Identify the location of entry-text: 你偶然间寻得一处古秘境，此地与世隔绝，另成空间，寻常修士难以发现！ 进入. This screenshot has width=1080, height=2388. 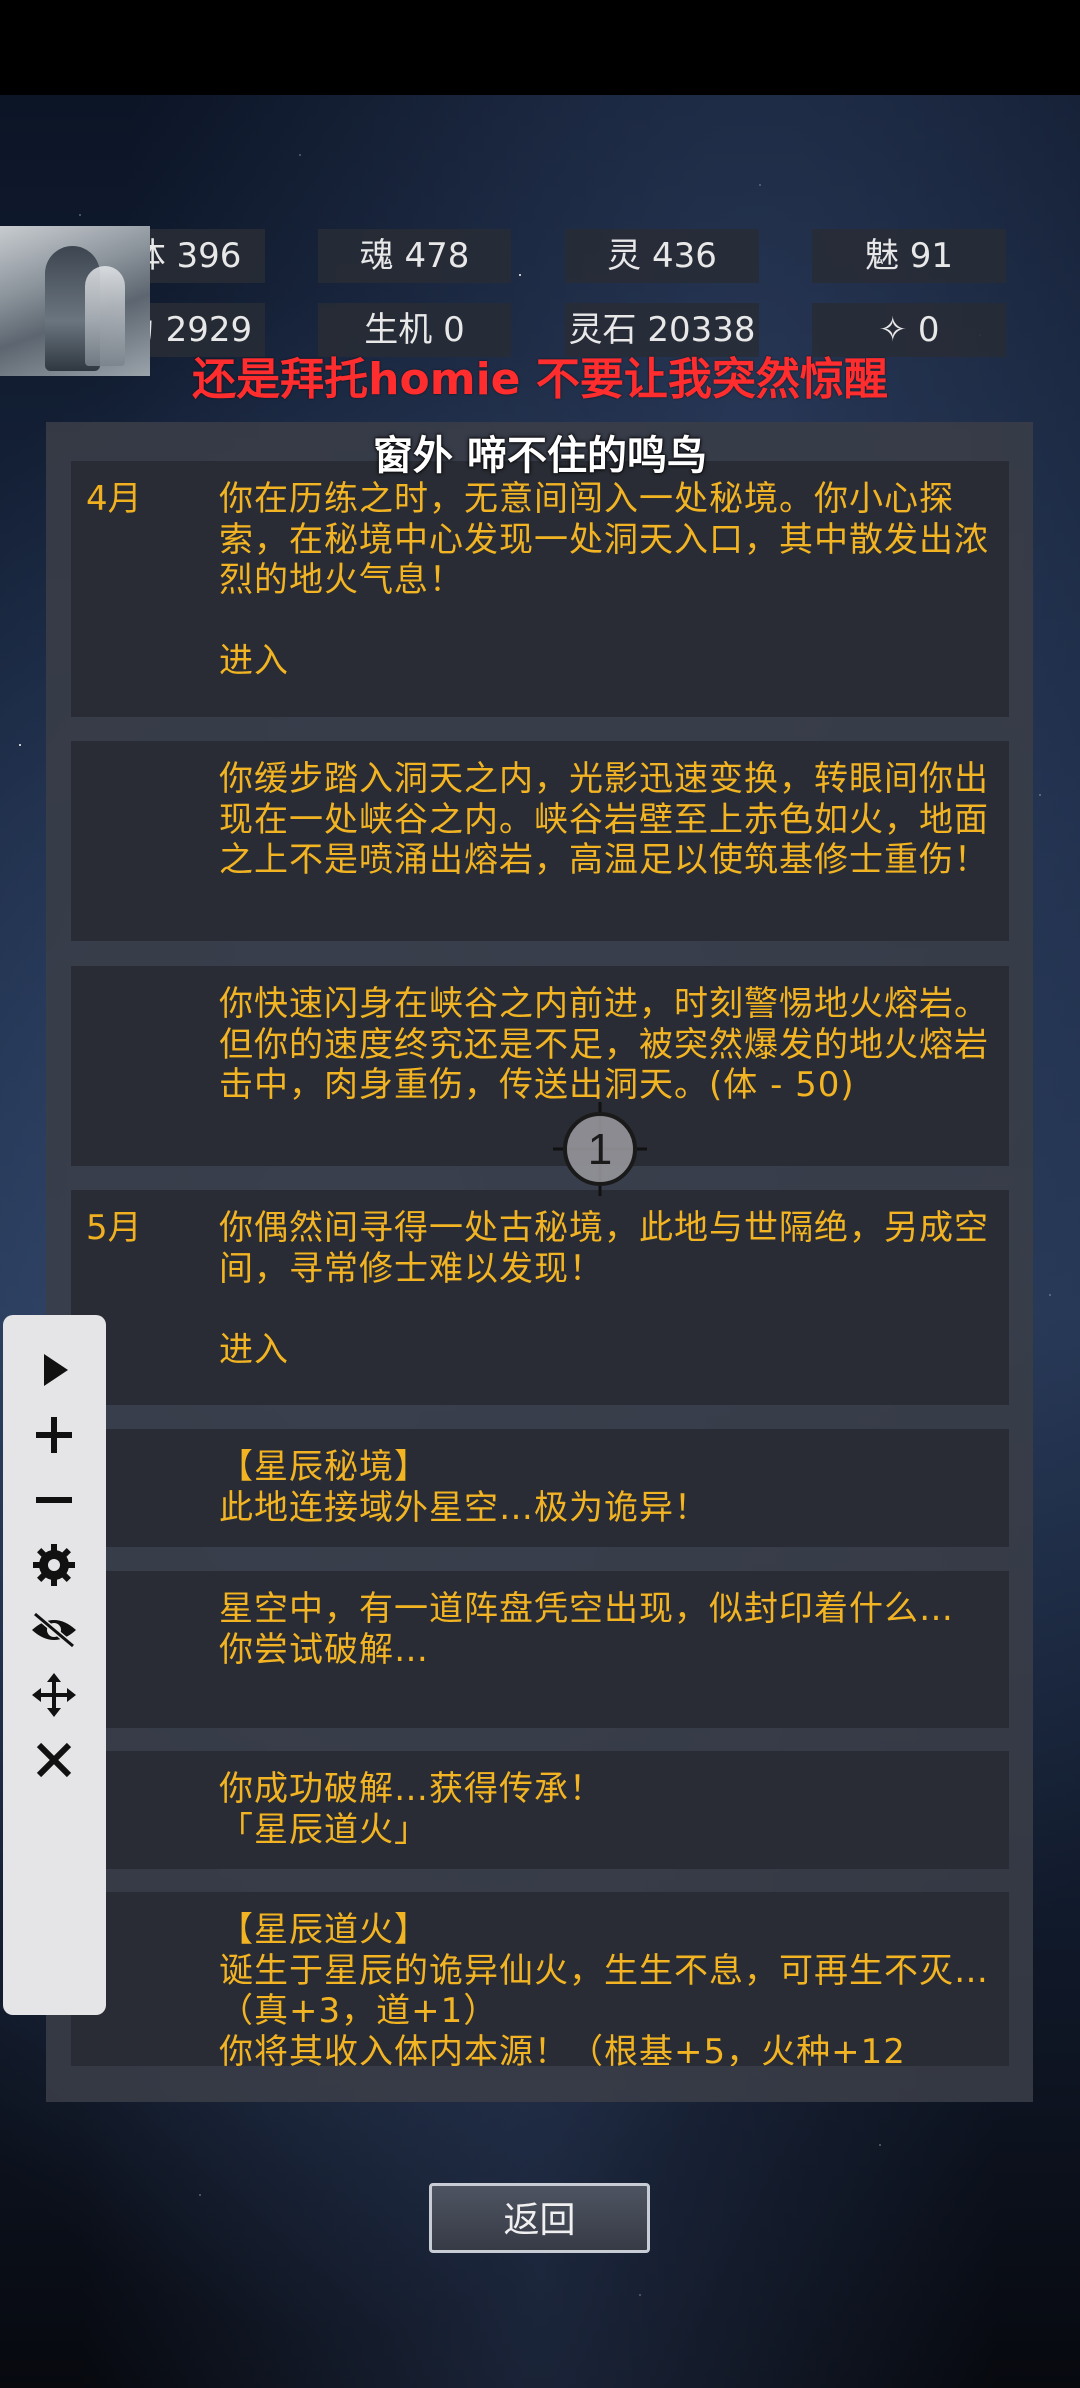
(604, 1289).